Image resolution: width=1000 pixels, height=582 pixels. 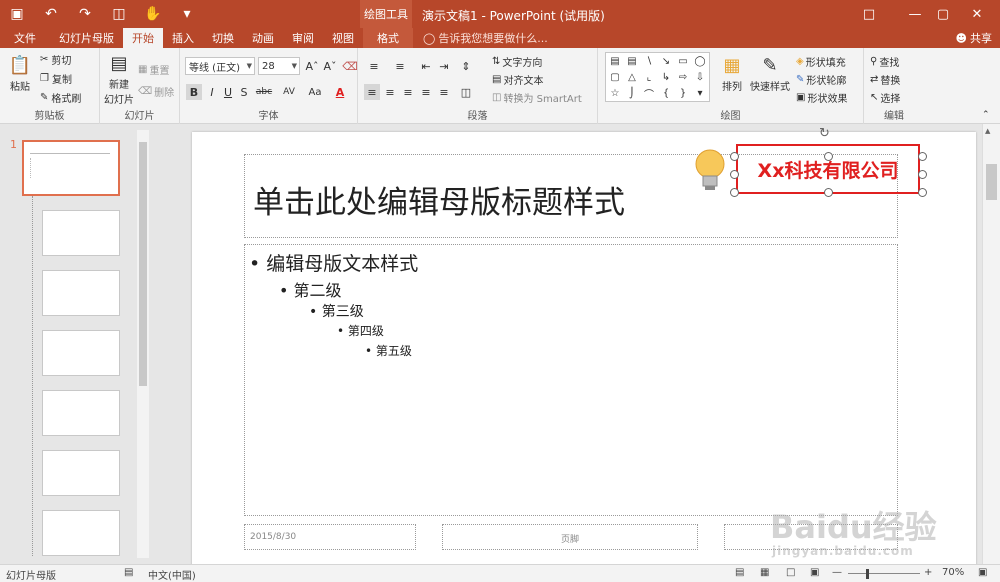 I want to click on textbox-shape-icon: ▤, so click(x=615, y=61).